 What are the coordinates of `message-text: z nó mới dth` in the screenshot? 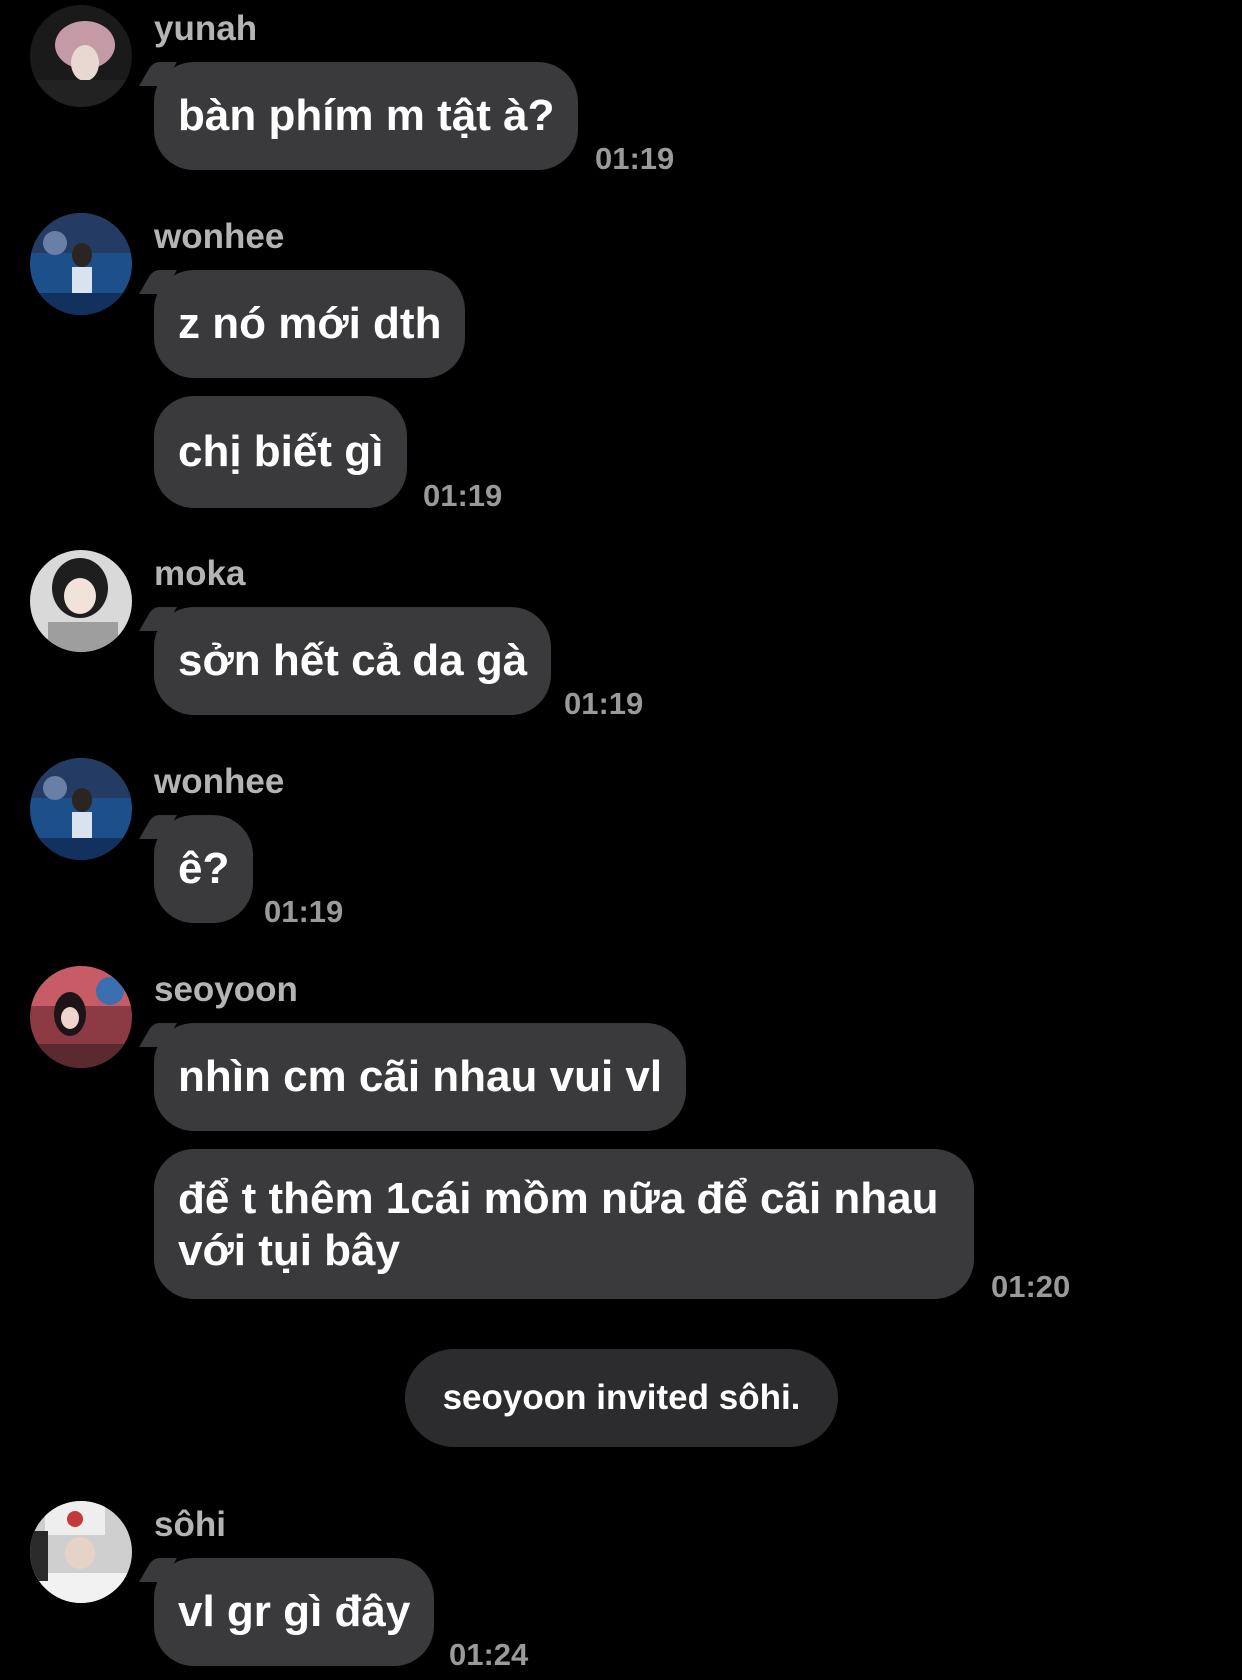 It's located at (310, 323).